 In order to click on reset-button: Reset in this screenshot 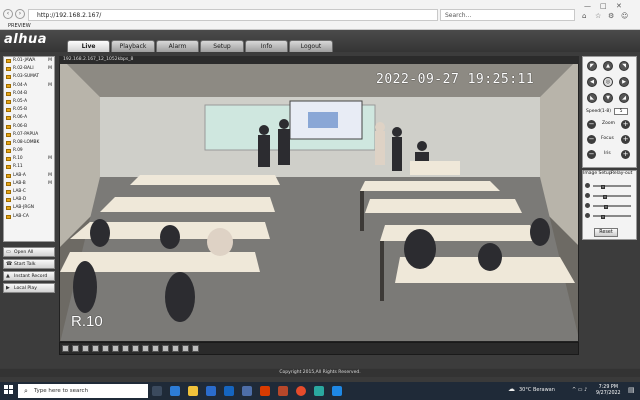, I will do `click(606, 232)`.